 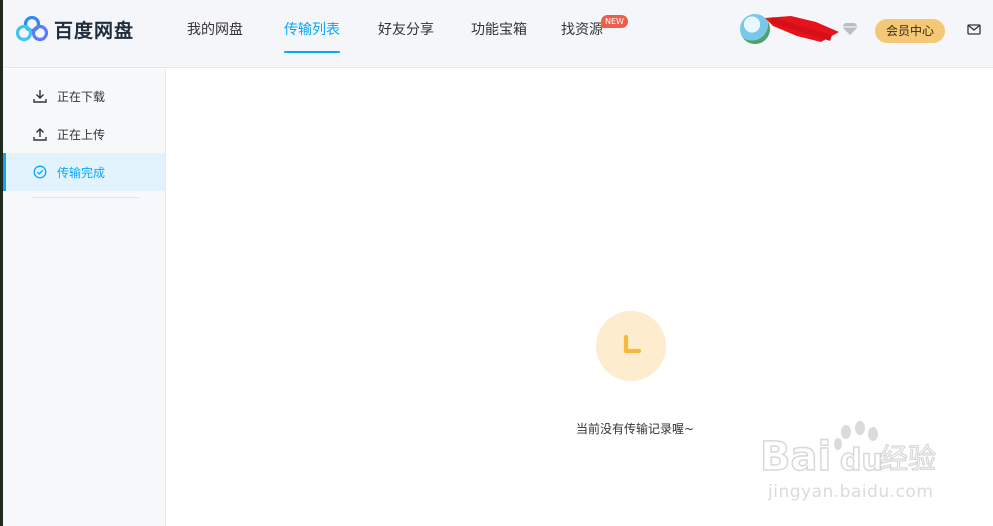 What do you see at coordinates (39, 172) in the screenshot?
I see `check-circle-icon` at bounding box center [39, 172].